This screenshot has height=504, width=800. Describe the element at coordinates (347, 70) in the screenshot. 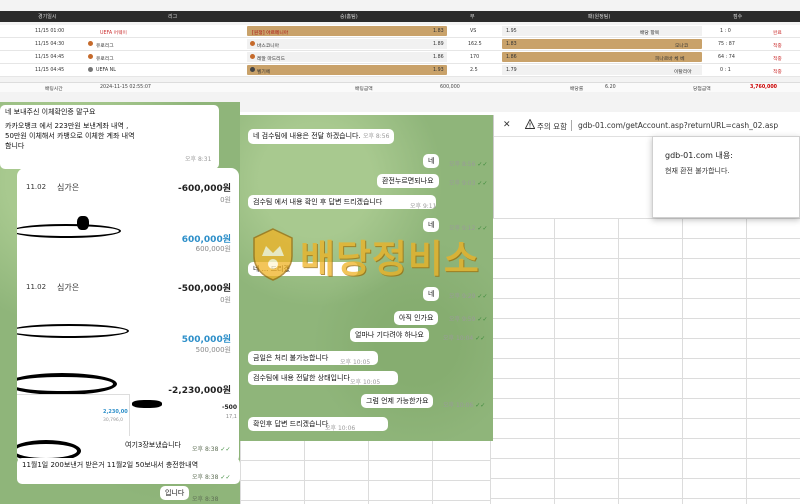

I see `home-odds-cell` at that location.